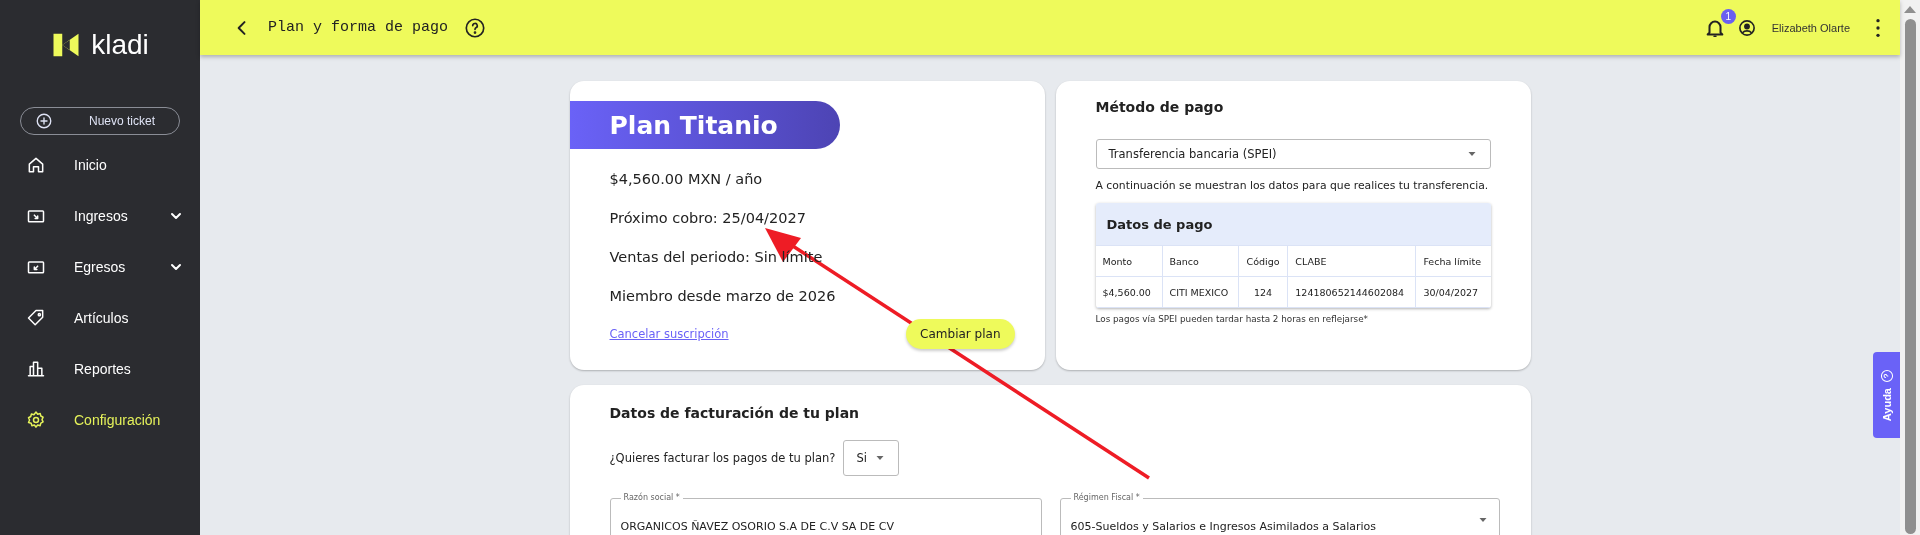 Image resolution: width=1920 pixels, height=535 pixels. I want to click on nav-item: Inicio, so click(100, 164).